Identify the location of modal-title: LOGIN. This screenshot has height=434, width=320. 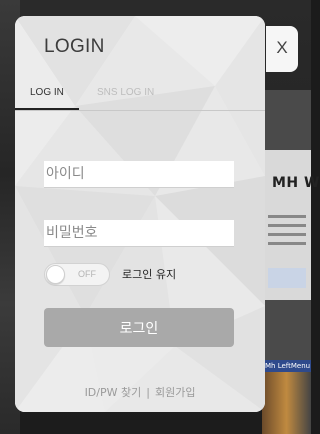
(74, 46).